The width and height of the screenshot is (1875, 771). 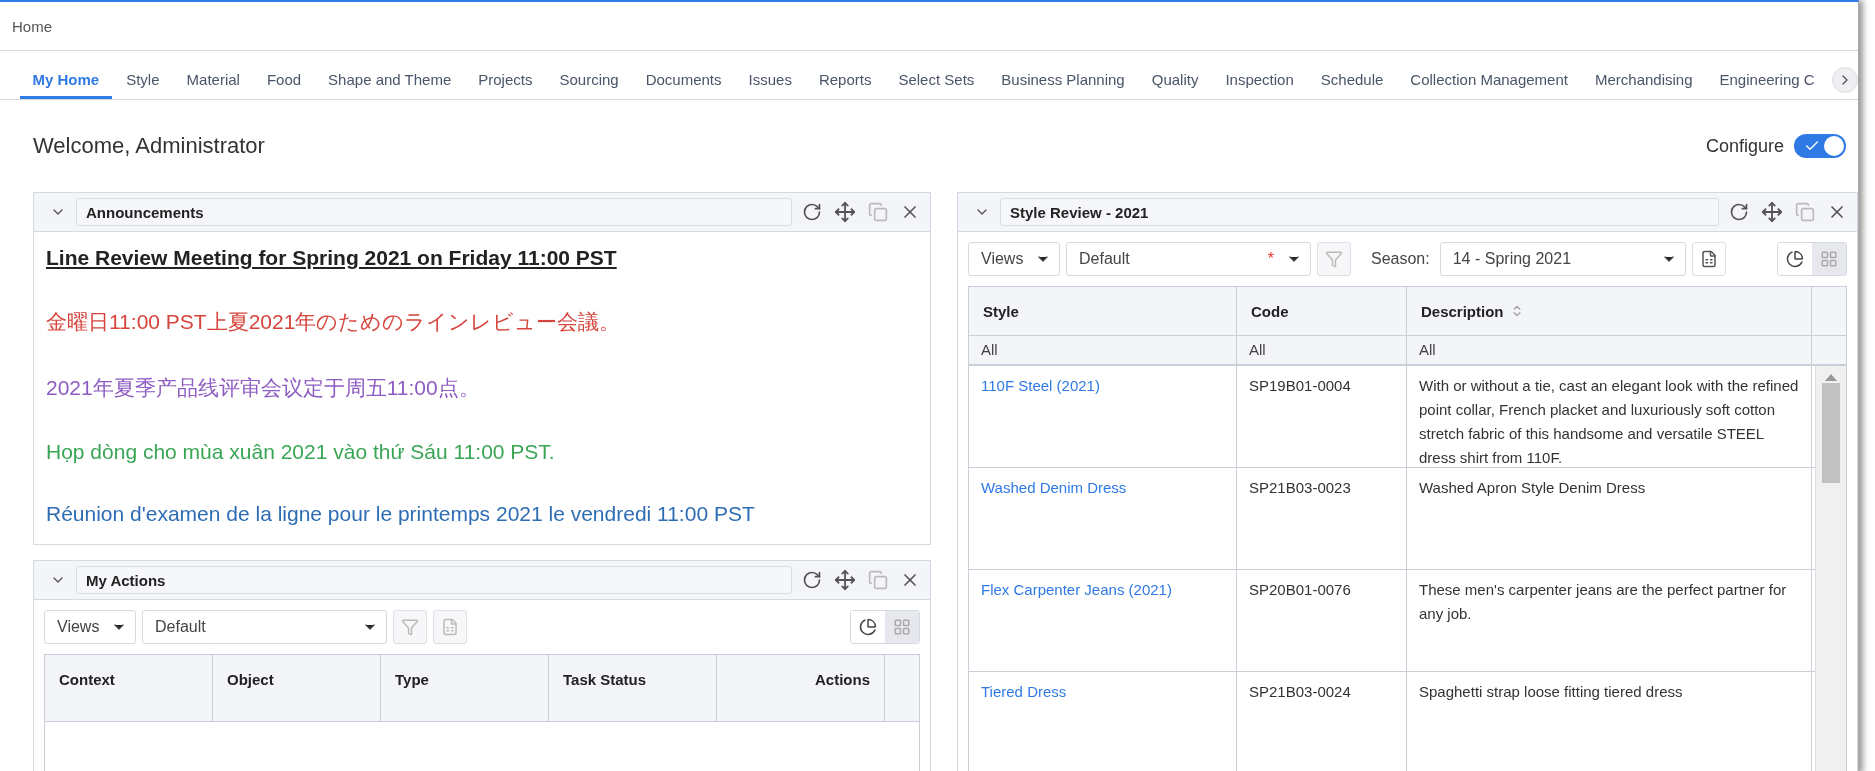 What do you see at coordinates (1322, 620) in the screenshot?
I see `table-cell: SP20B01-0076` at bounding box center [1322, 620].